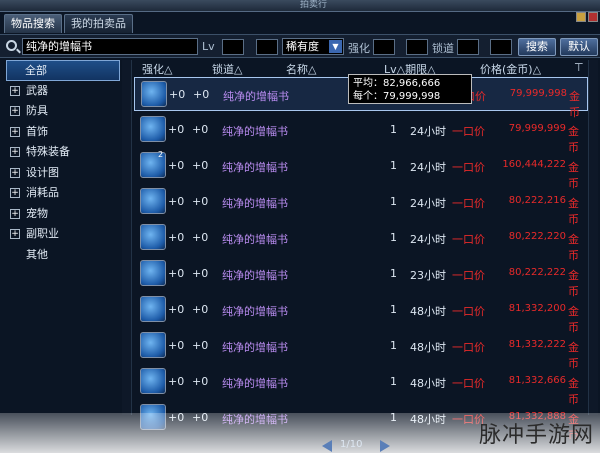 Image resolution: width=600 pixels, height=453 pixels. I want to click on header-name: 名称△, so click(301, 69).